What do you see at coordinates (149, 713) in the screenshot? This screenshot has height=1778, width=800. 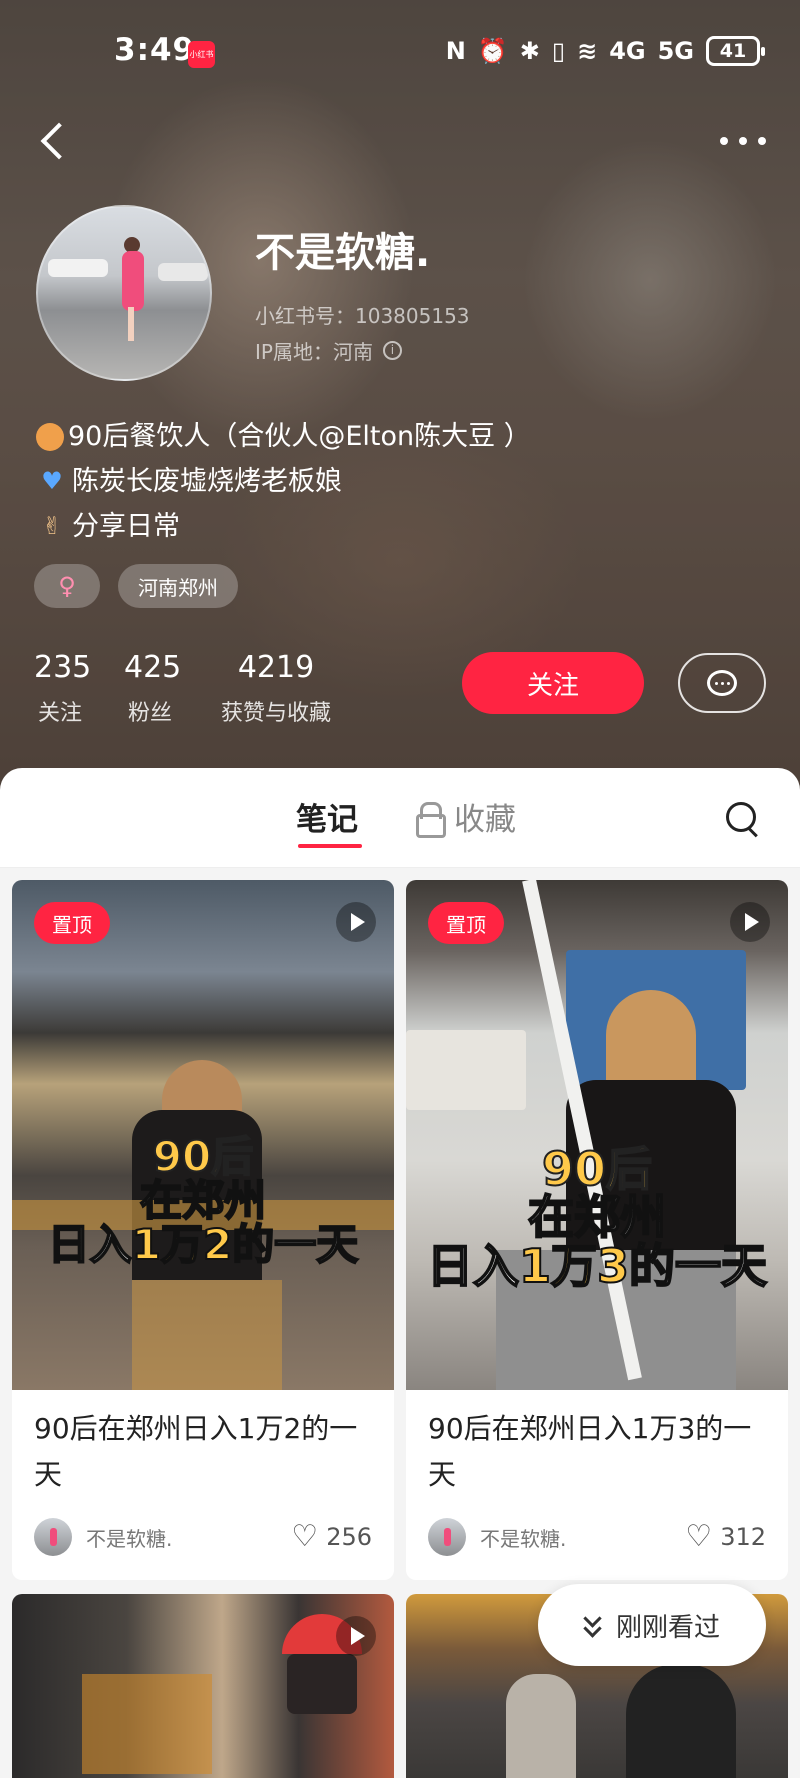 I see `stat-label: 粉丝` at bounding box center [149, 713].